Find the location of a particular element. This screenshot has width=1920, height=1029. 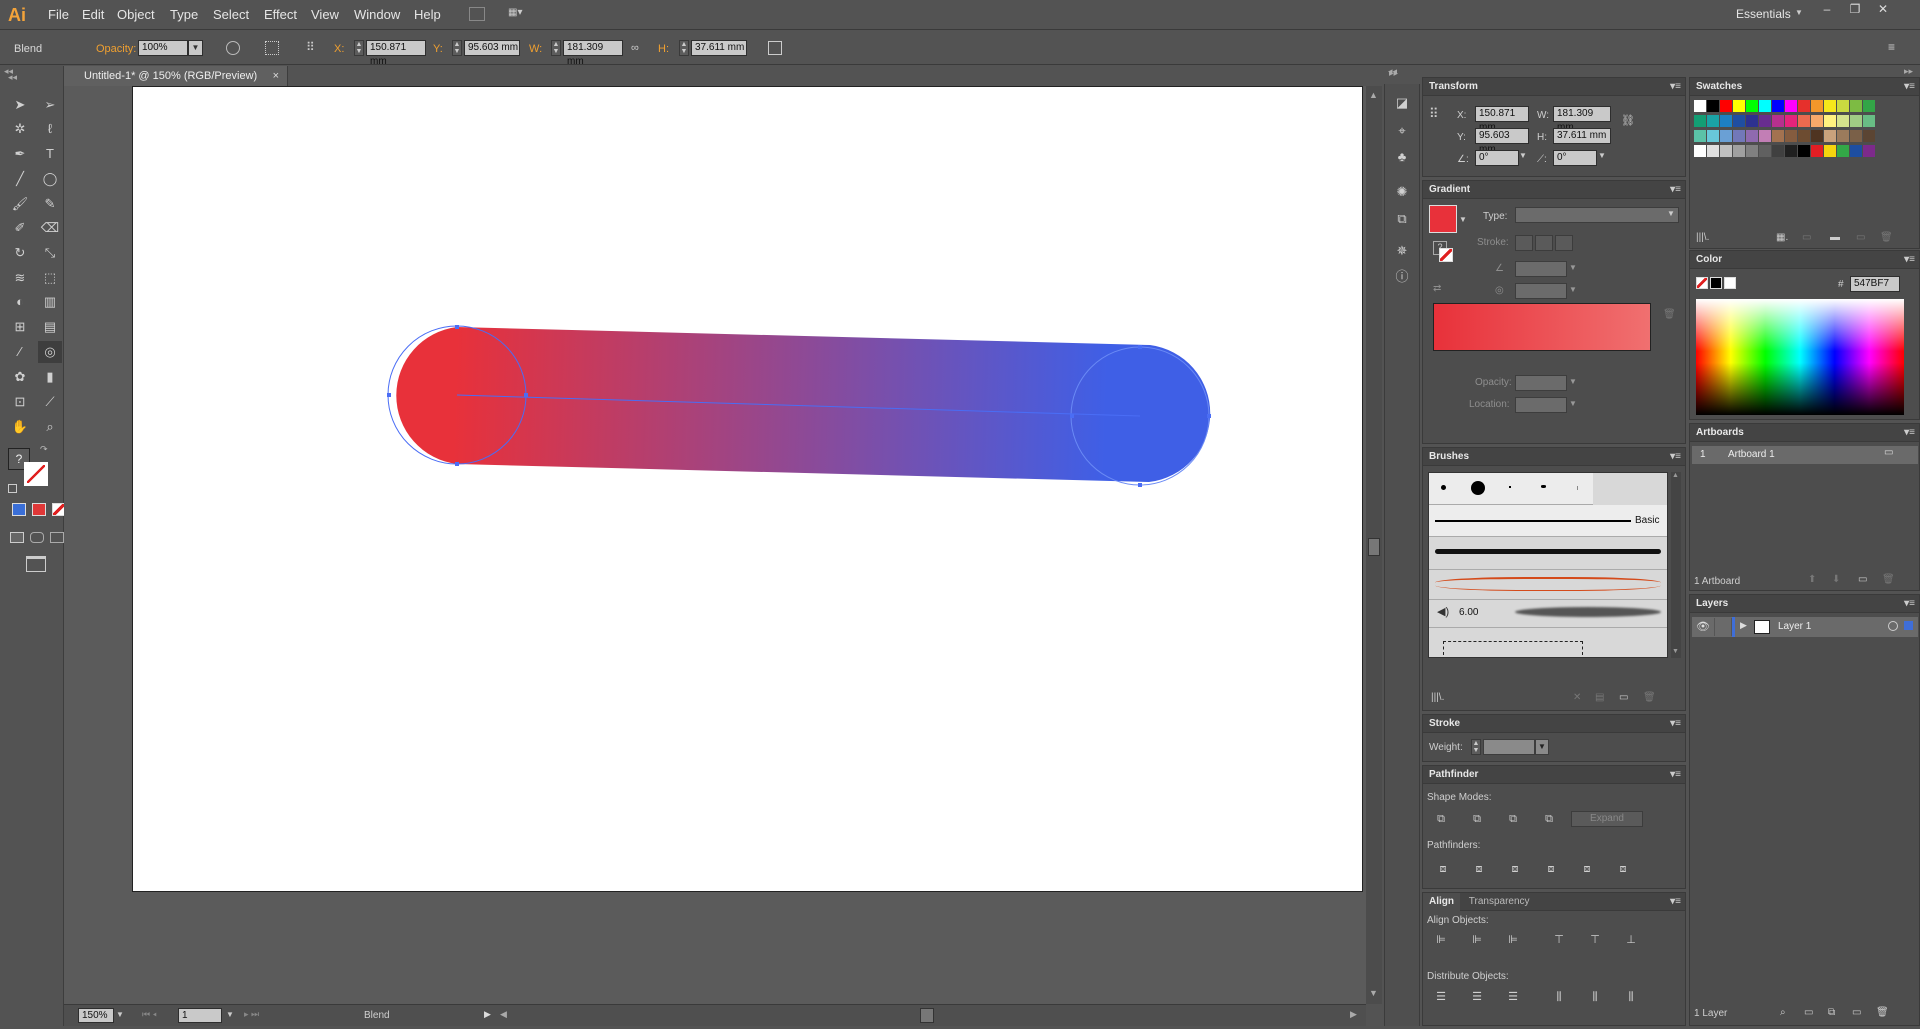

menu-view: View is located at coordinates (325, 15).